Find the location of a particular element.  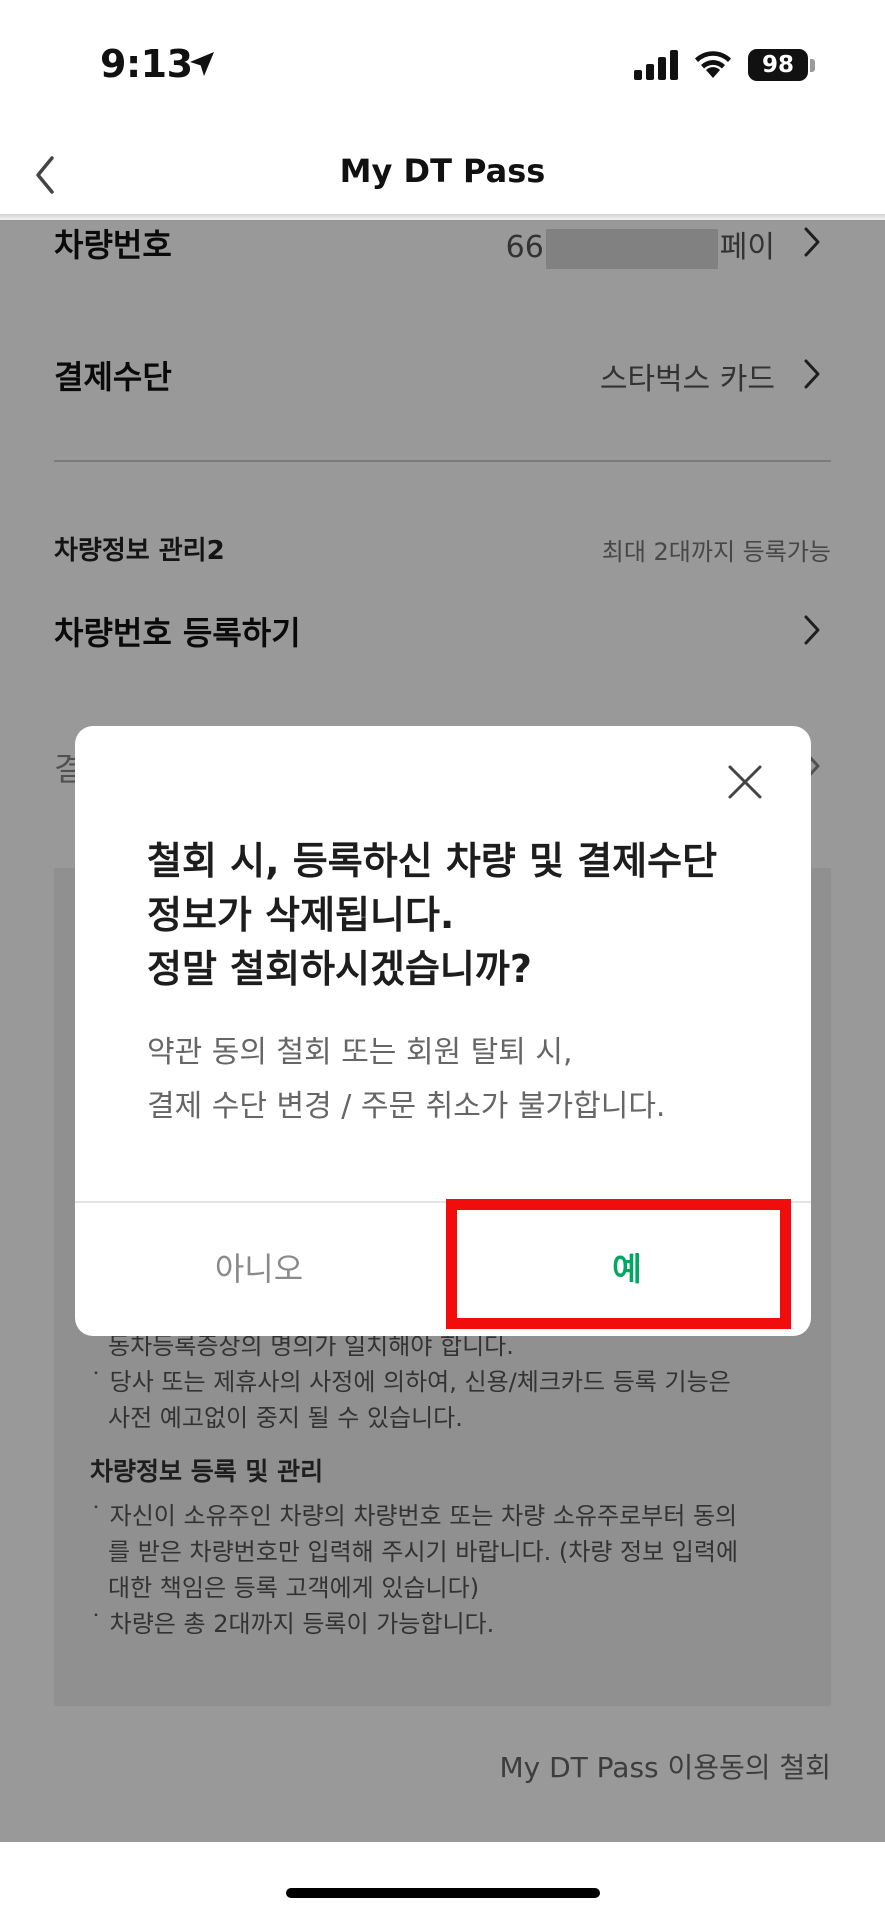

page-title: My DT Pass is located at coordinates (442, 171).